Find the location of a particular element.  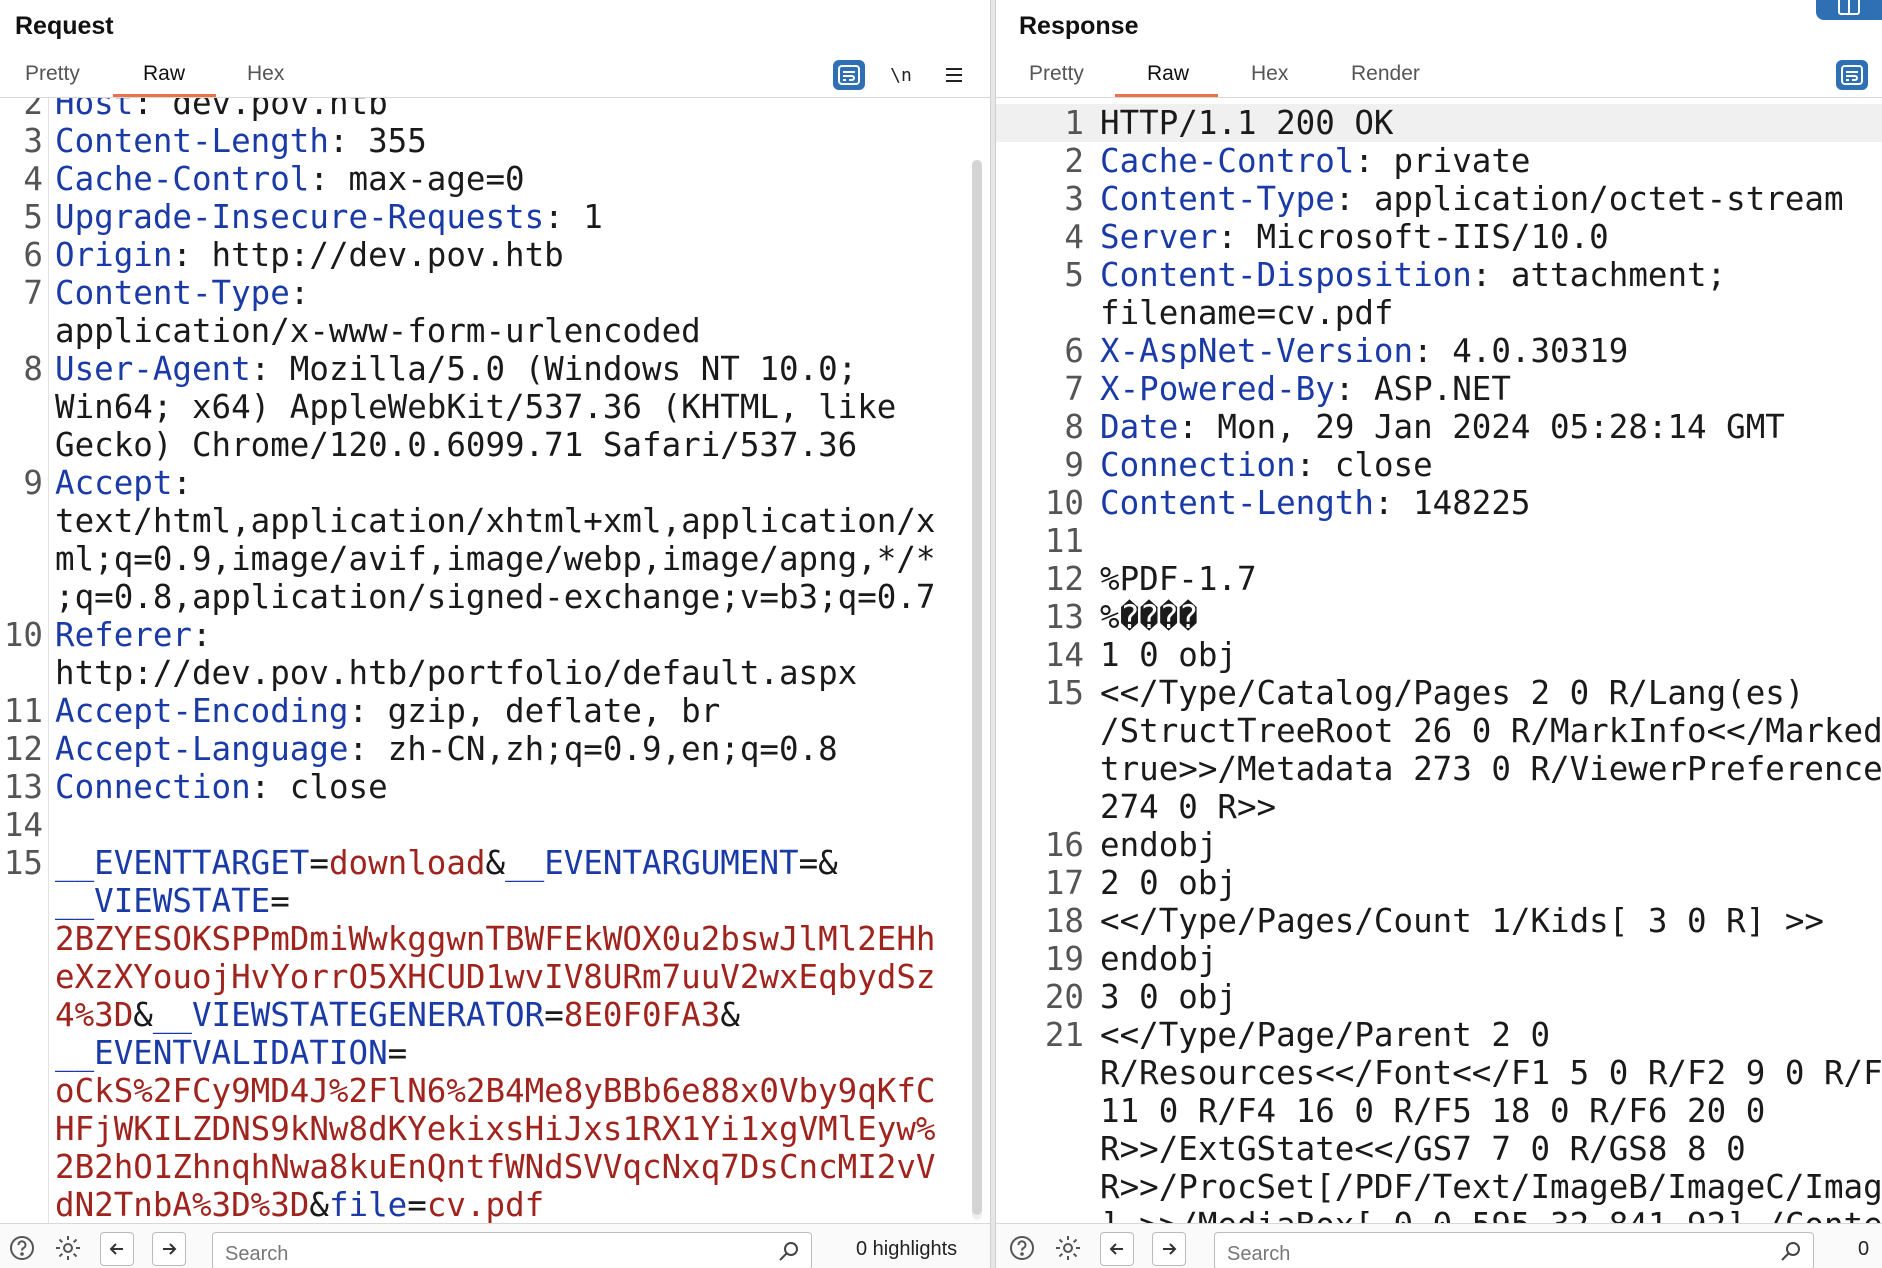

line-content: Connection: close is located at coordinates (1439, 465).